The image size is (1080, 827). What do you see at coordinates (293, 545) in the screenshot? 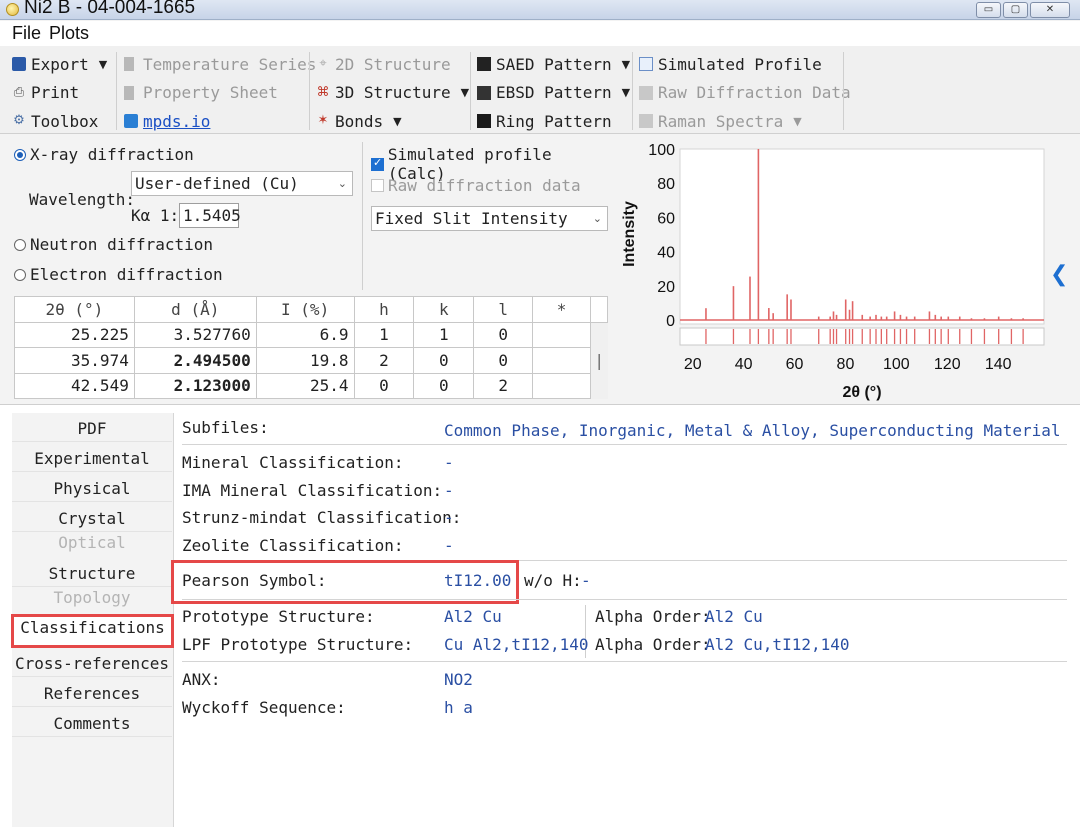
I see `zeolite-classification-label: Zeolite Classification:` at bounding box center [293, 545].